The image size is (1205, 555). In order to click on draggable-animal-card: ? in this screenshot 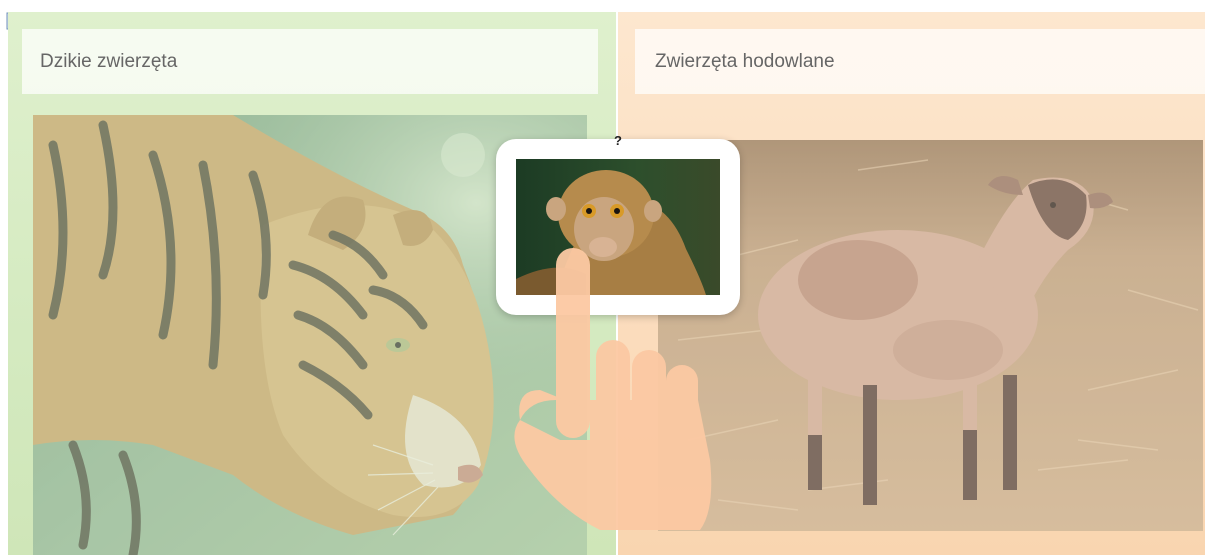, I will do `click(618, 224)`.